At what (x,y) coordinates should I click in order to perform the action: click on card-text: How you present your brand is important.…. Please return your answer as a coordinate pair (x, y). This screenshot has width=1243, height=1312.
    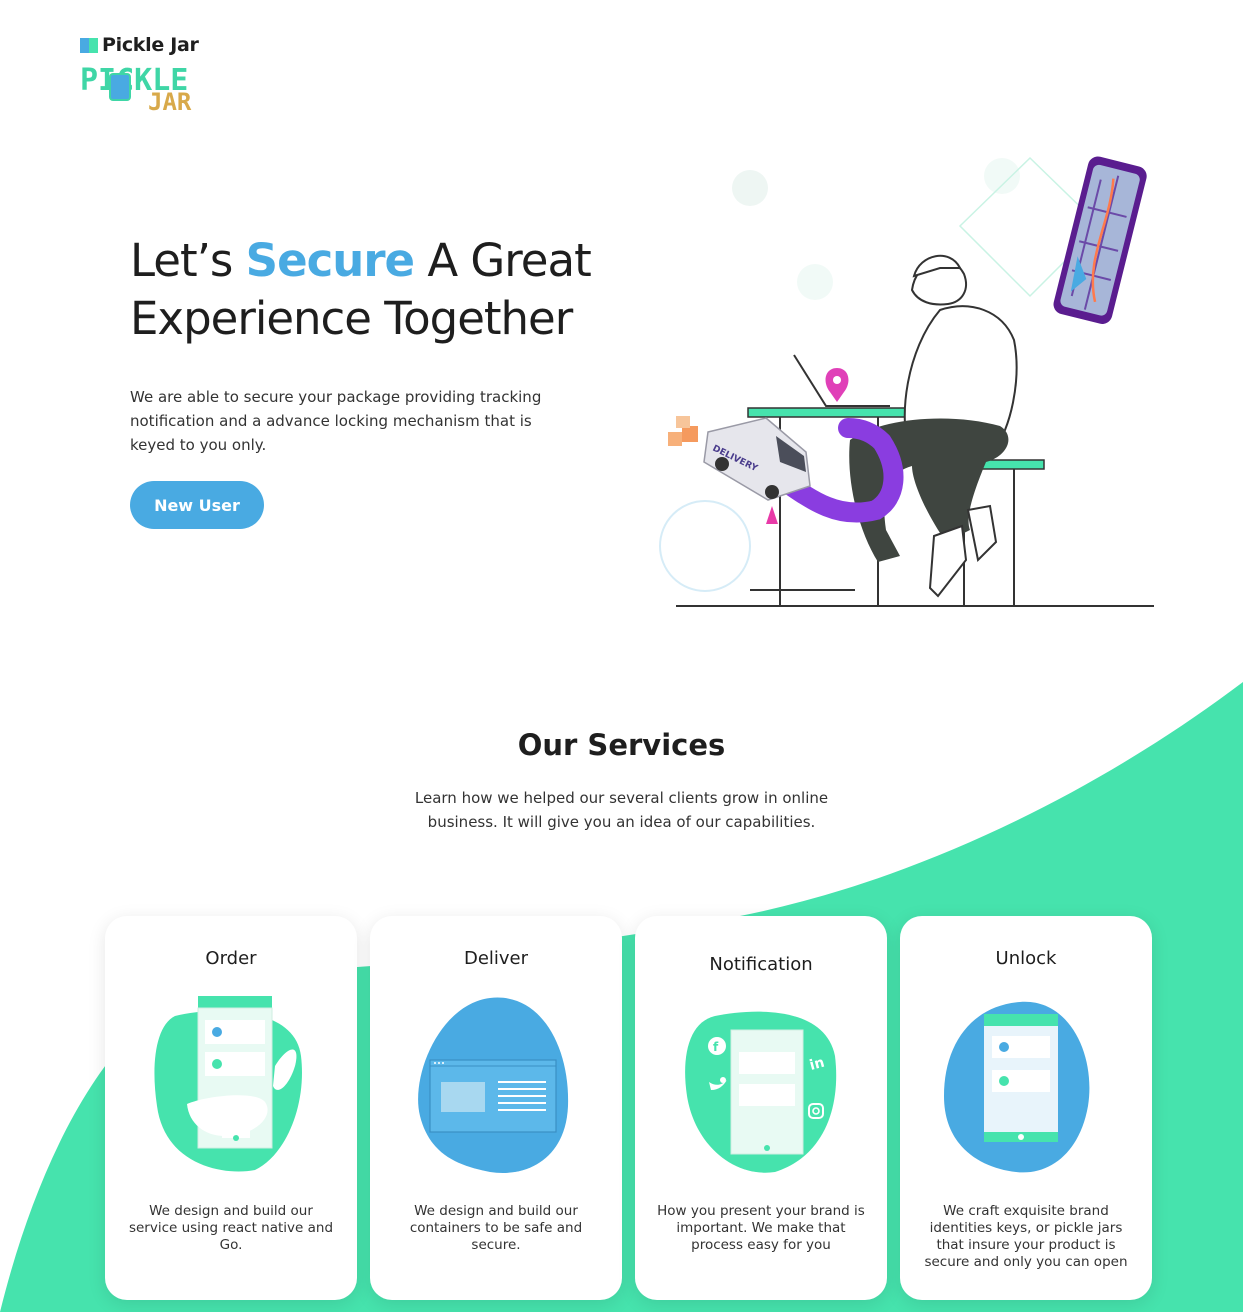
    Looking at the image, I should click on (761, 1228).